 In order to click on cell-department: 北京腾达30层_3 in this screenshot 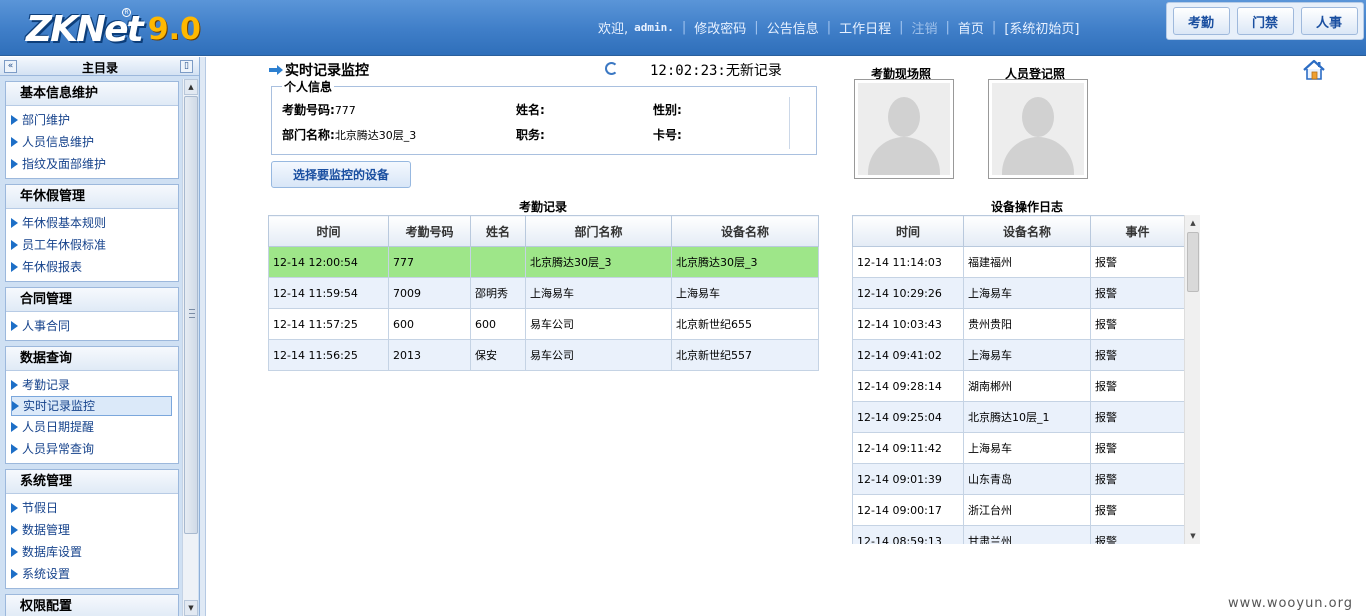, I will do `click(598, 262)`.